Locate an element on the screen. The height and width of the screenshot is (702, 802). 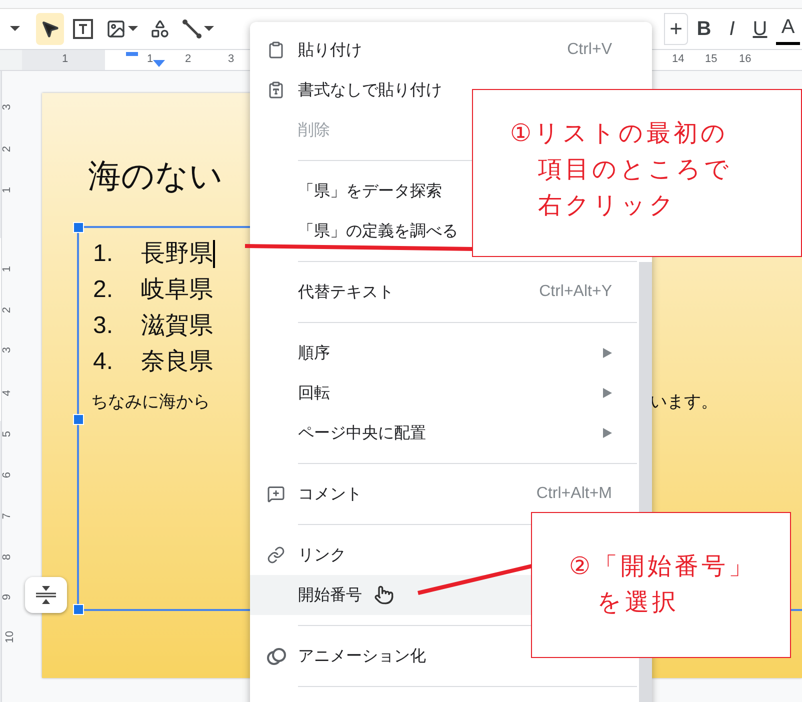
image-icon is located at coordinates (116, 29).